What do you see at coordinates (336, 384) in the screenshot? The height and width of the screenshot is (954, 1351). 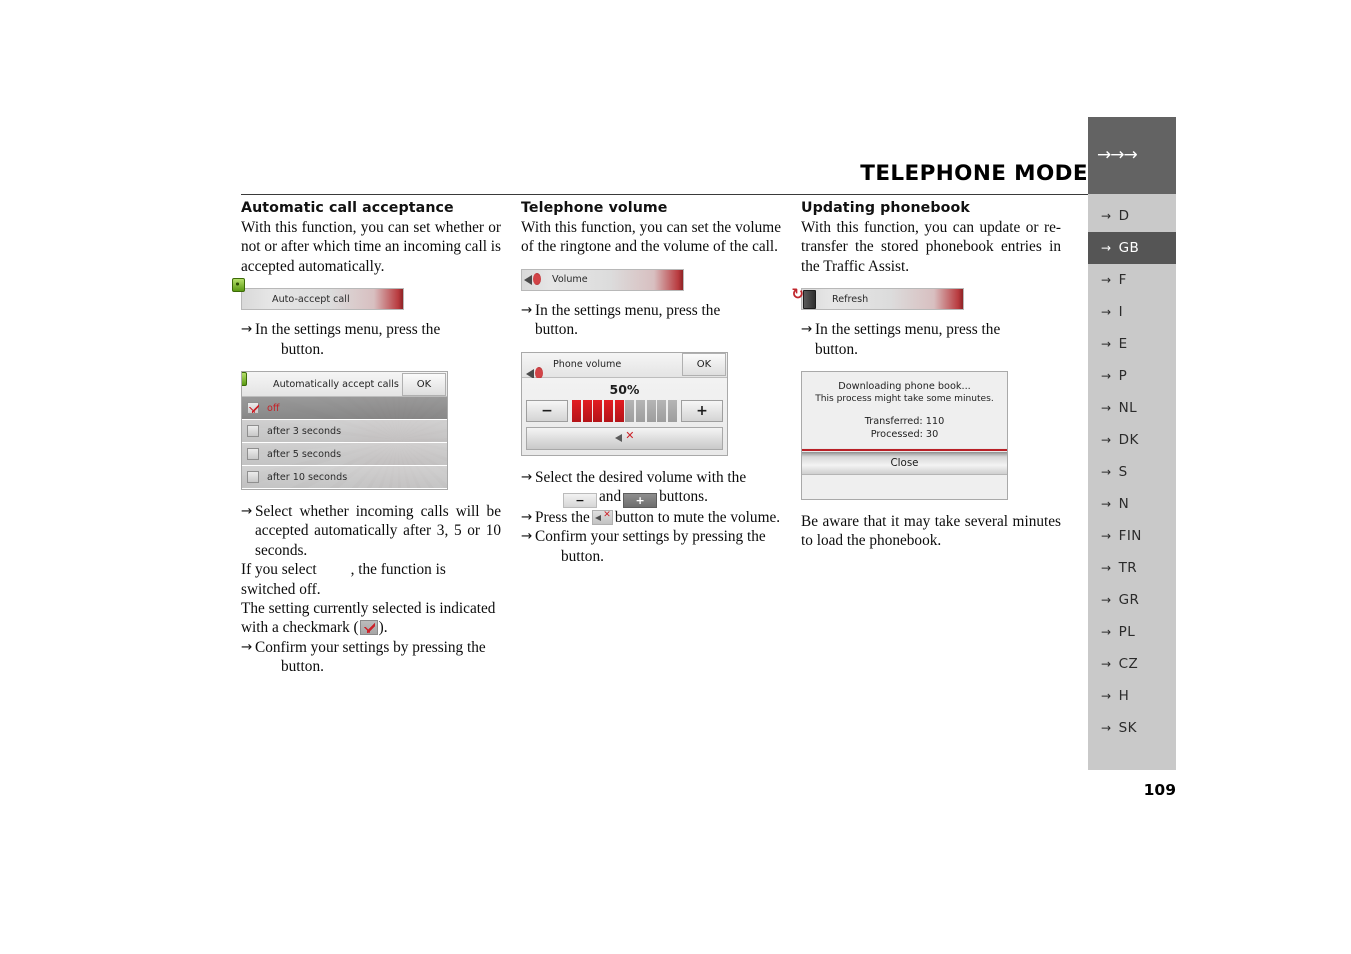 I see `dialog-title: Automatically accept calls` at bounding box center [336, 384].